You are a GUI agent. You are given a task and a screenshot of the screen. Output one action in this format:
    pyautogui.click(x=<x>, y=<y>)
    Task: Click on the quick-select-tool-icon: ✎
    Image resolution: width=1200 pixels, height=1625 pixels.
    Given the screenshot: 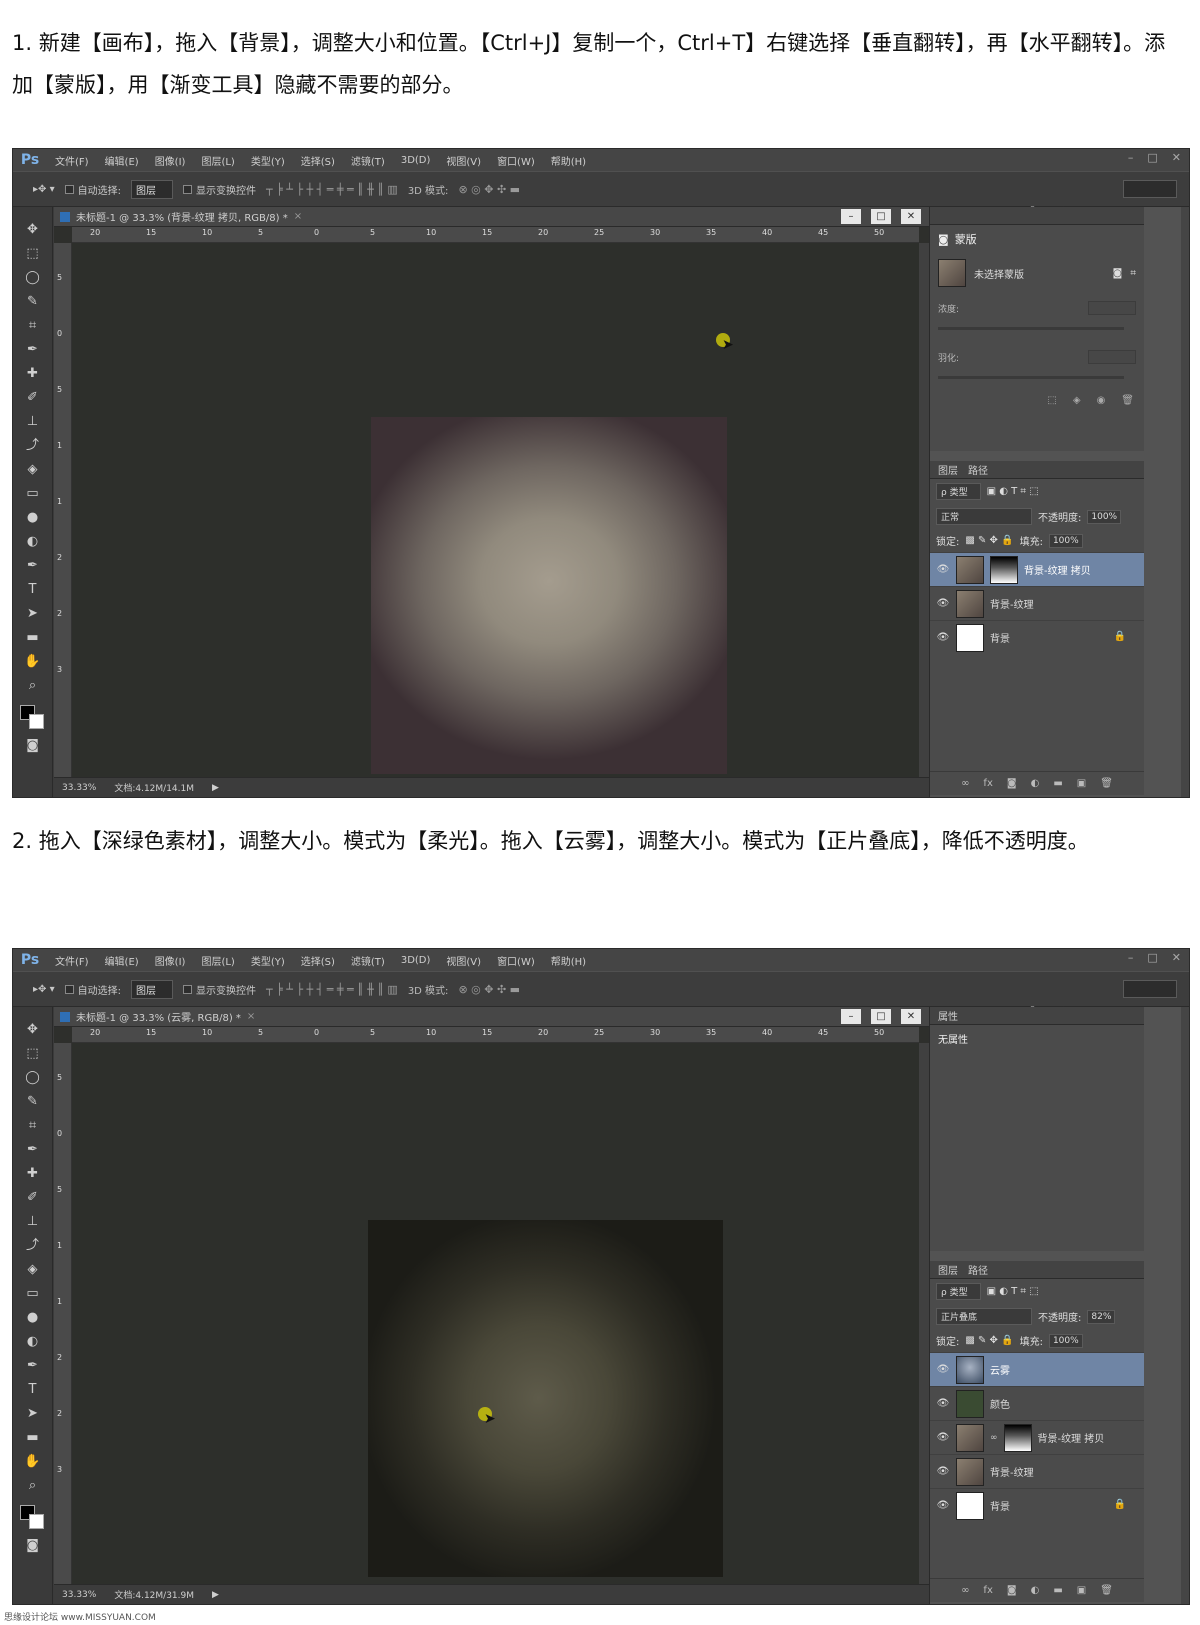 What is the action you would take?
    pyautogui.click(x=33, y=1102)
    